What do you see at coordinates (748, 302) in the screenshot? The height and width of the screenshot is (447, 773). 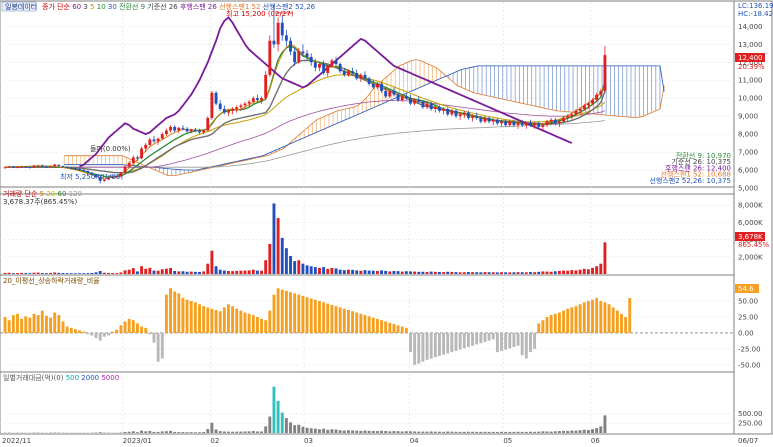 I see `ratio-tick-label: 50.00` at bounding box center [748, 302].